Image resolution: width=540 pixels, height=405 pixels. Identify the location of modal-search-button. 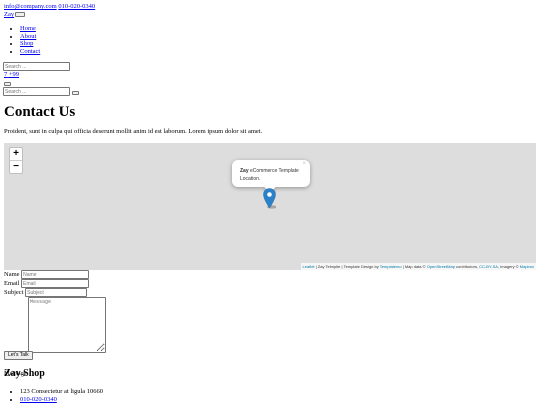
(75, 93).